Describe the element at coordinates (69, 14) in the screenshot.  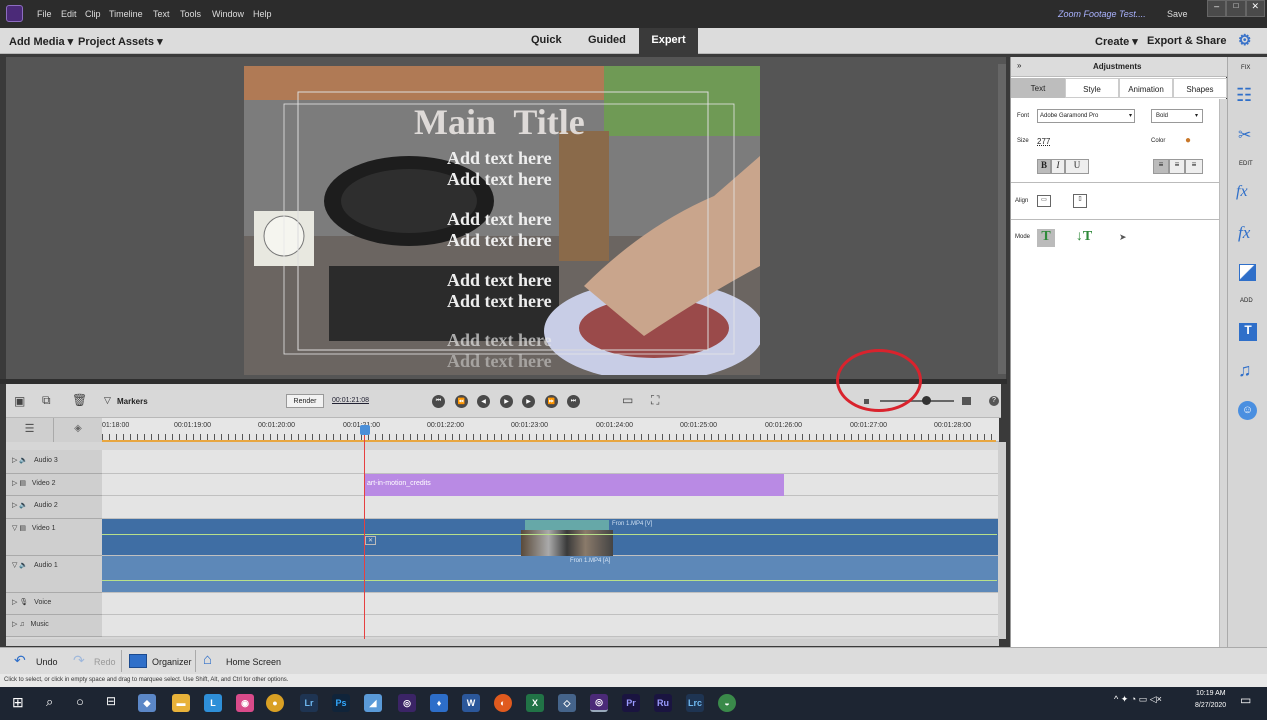
I see `menu-edit: Edit` at that location.